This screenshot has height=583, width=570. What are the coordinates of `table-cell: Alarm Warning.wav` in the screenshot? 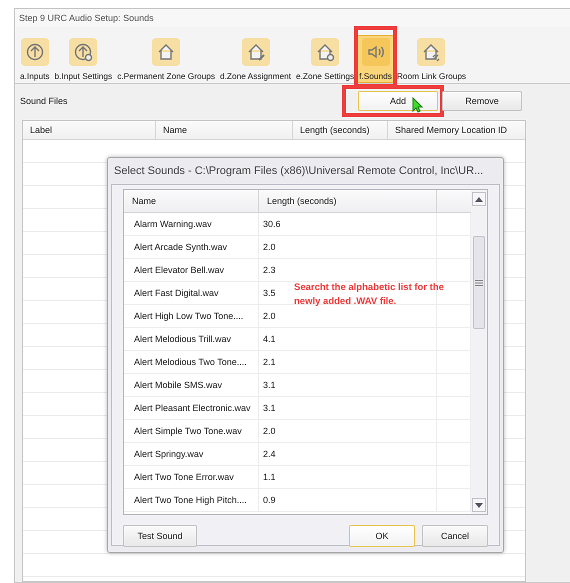 It's located at (191, 224).